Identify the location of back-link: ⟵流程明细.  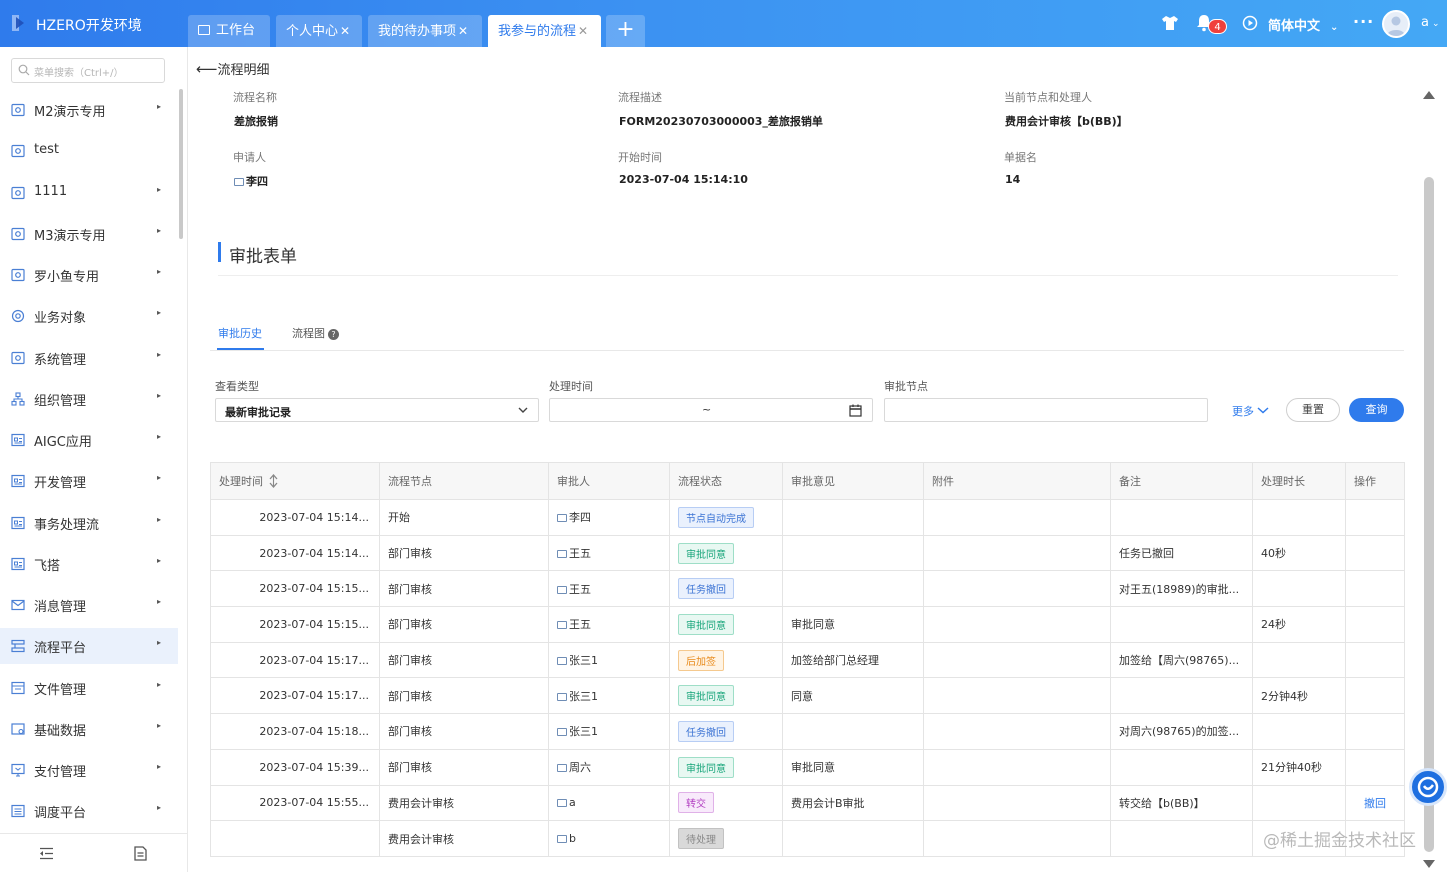
(233, 68).